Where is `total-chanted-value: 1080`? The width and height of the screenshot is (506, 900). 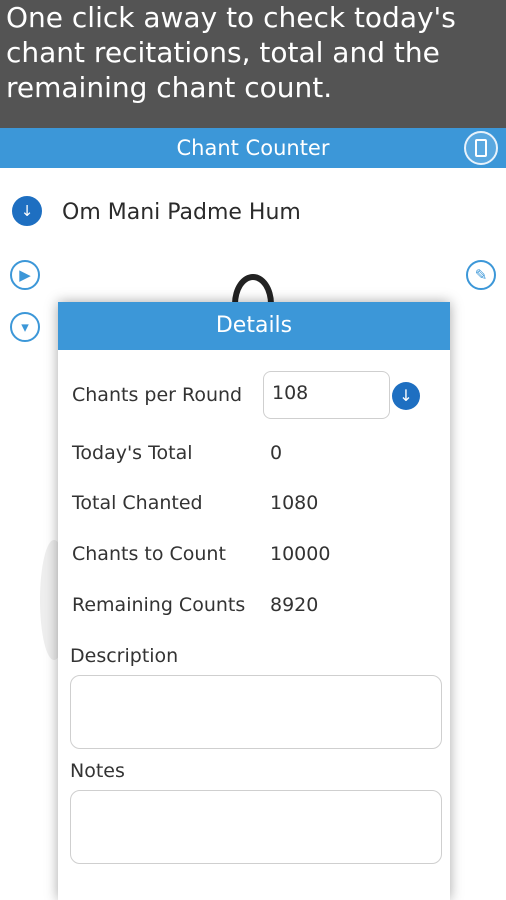
total-chanted-value: 1080 is located at coordinates (294, 503).